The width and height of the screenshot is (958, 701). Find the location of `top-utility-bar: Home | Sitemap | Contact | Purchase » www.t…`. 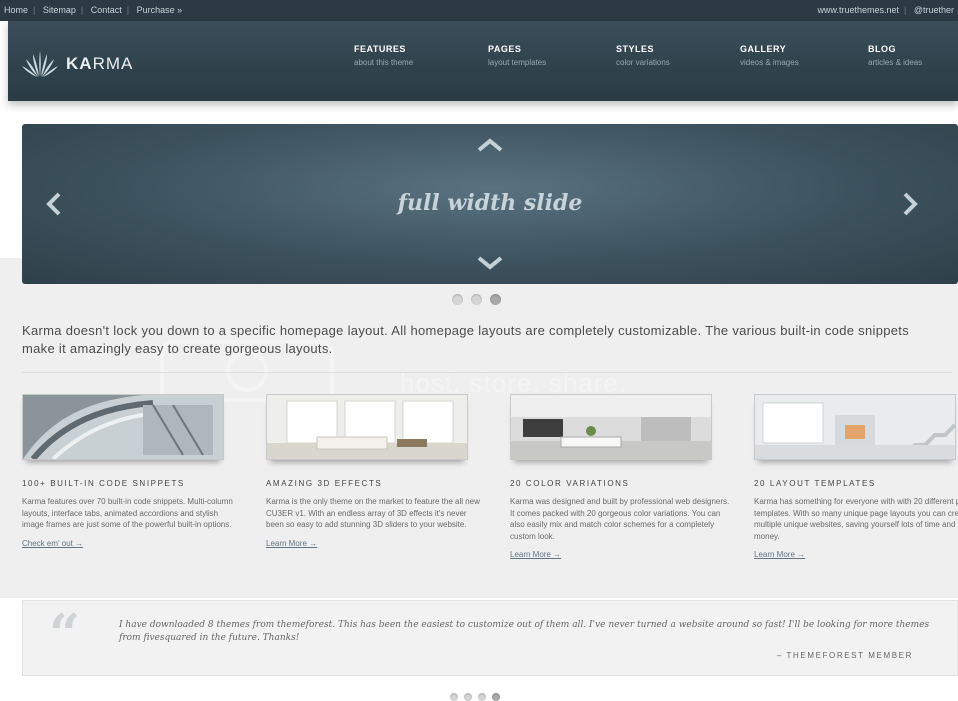

top-utility-bar: Home | Sitemap | Contact | Purchase » www.t… is located at coordinates (479, 10).